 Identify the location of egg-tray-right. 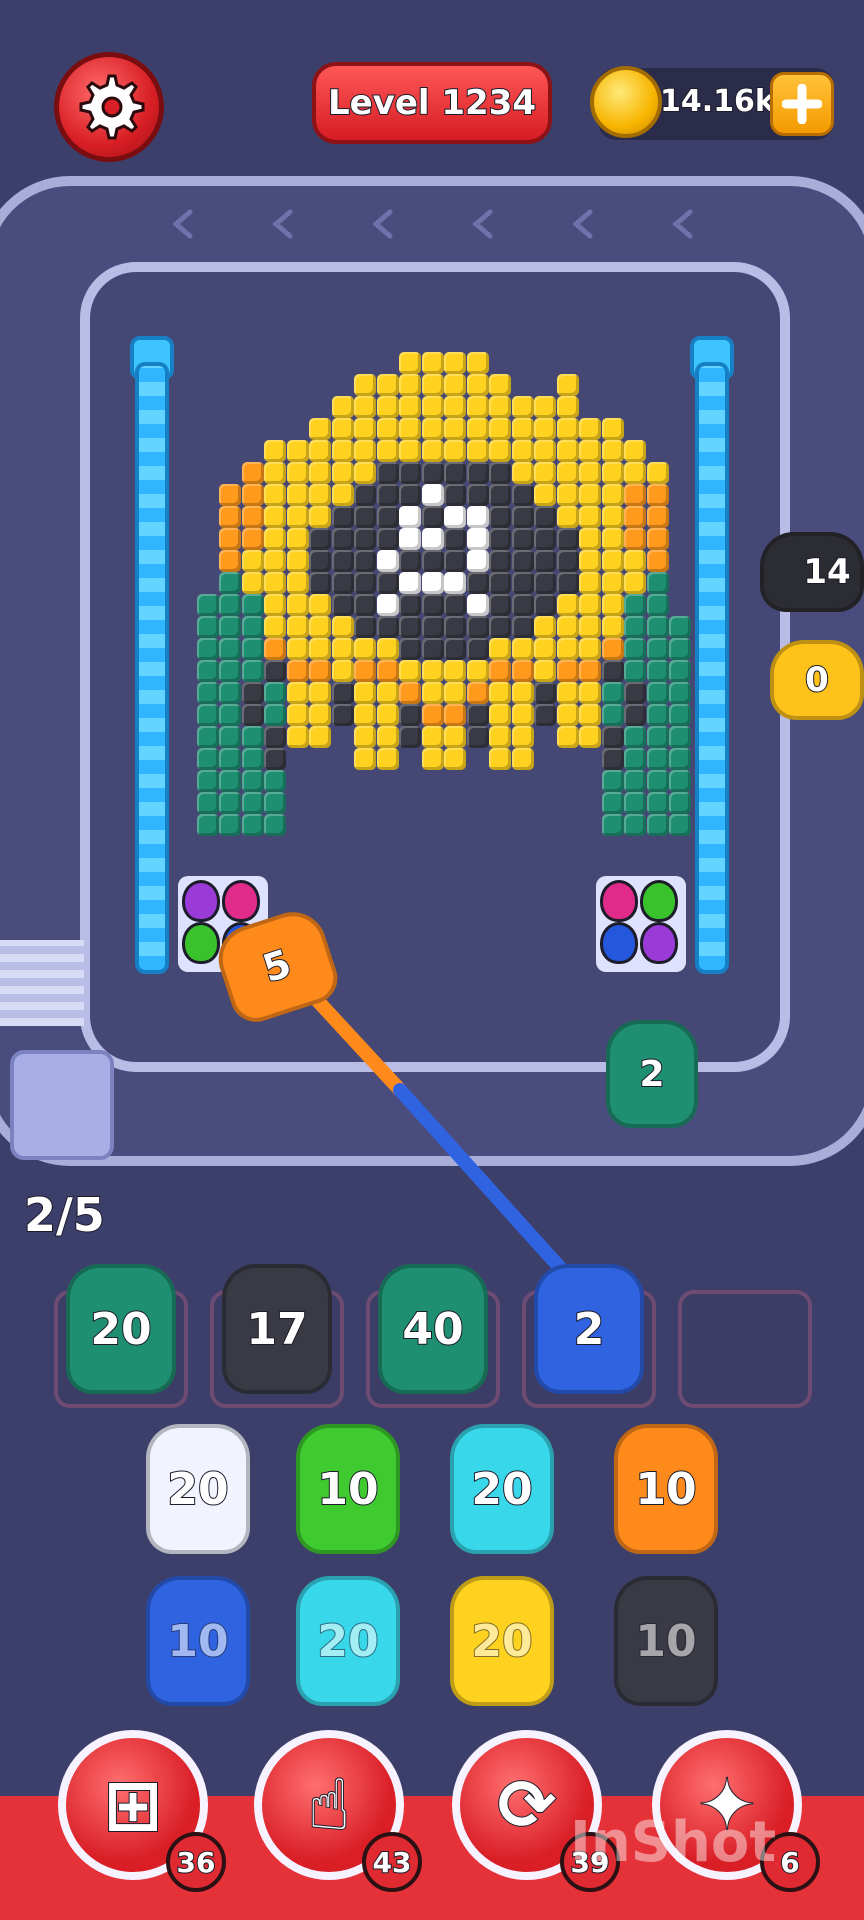
(641, 924).